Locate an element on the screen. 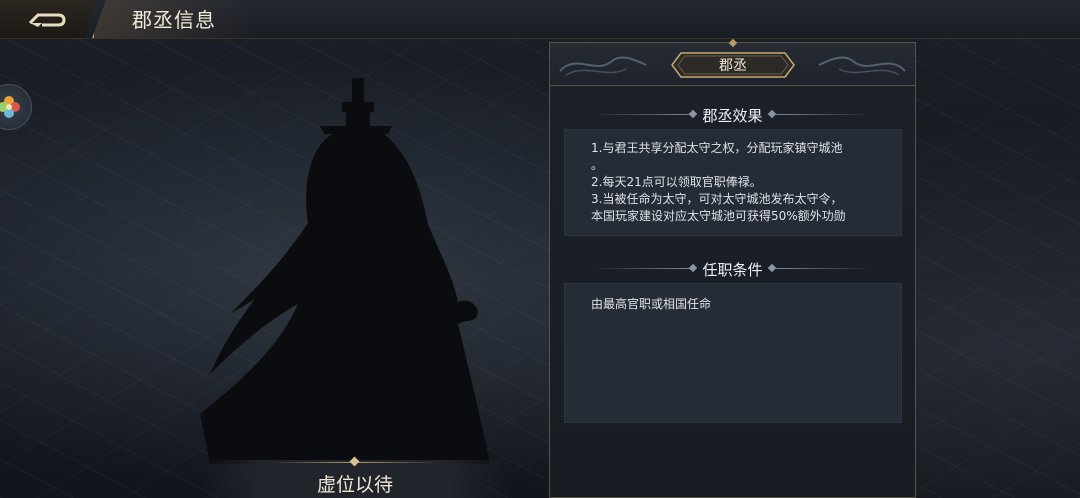 The height and width of the screenshot is (498, 1080). back-arrow-icon is located at coordinates (47, 20).